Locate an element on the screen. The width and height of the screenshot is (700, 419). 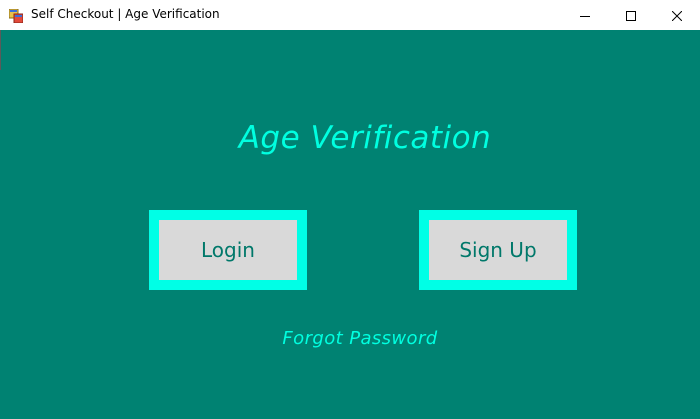
minimize-button is located at coordinates (585, 15).